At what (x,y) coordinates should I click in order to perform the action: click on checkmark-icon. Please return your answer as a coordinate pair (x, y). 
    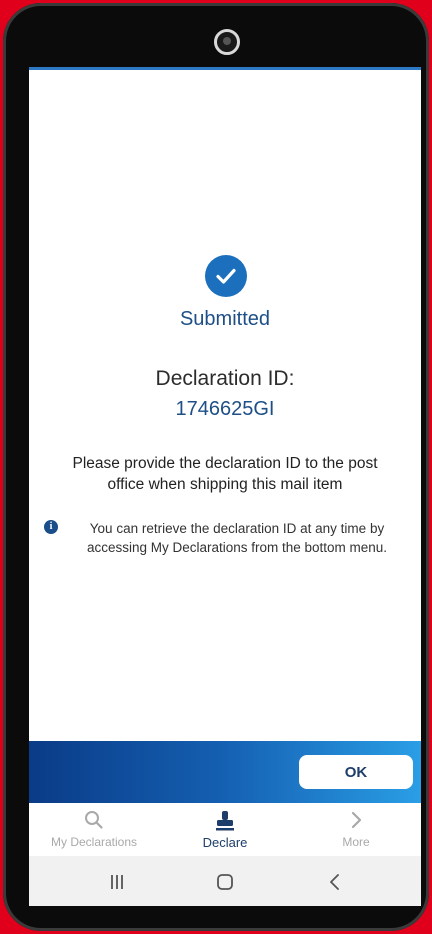
    Looking at the image, I should click on (226, 276).